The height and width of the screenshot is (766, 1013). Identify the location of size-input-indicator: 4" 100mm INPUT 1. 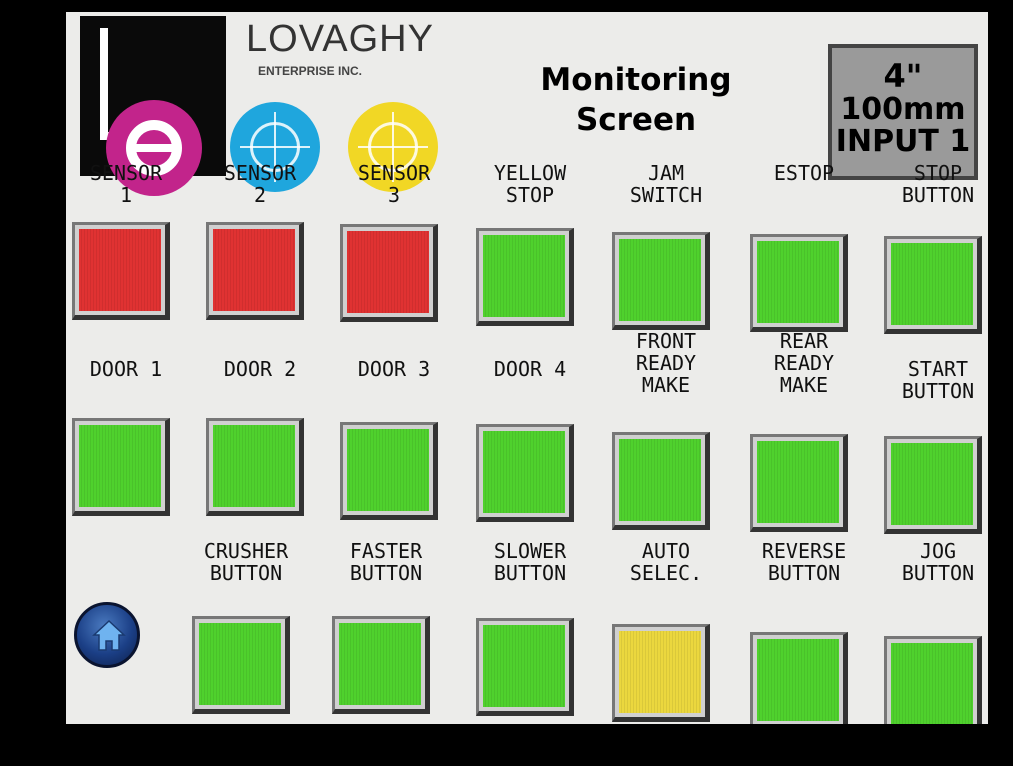
(903, 112).